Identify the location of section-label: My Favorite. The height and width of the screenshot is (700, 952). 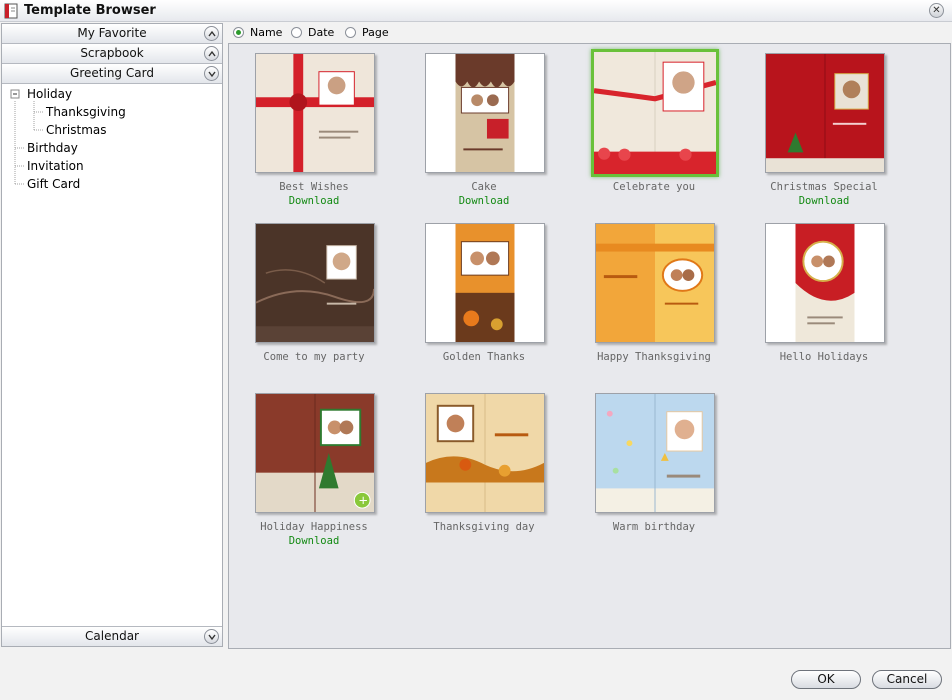
(112, 33).